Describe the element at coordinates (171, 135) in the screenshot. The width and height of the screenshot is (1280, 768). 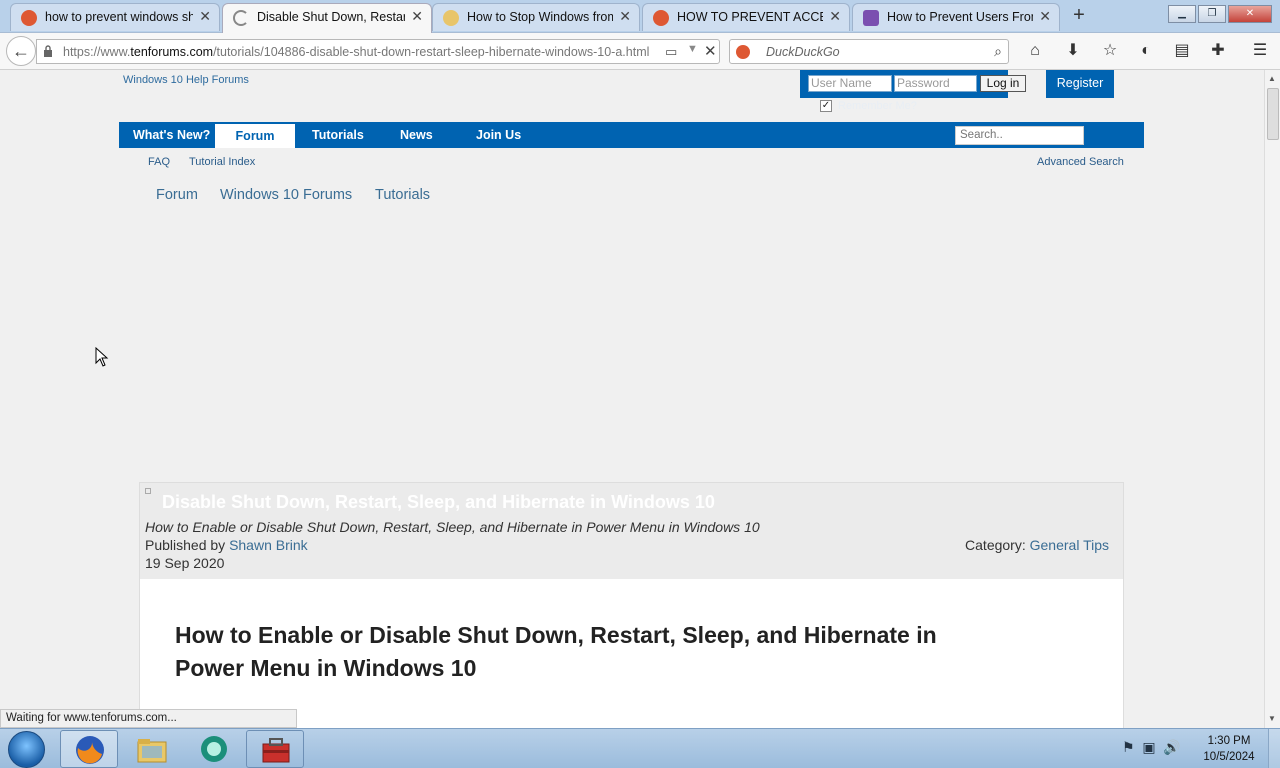
I see `nav-whats-new: What's New?` at that location.